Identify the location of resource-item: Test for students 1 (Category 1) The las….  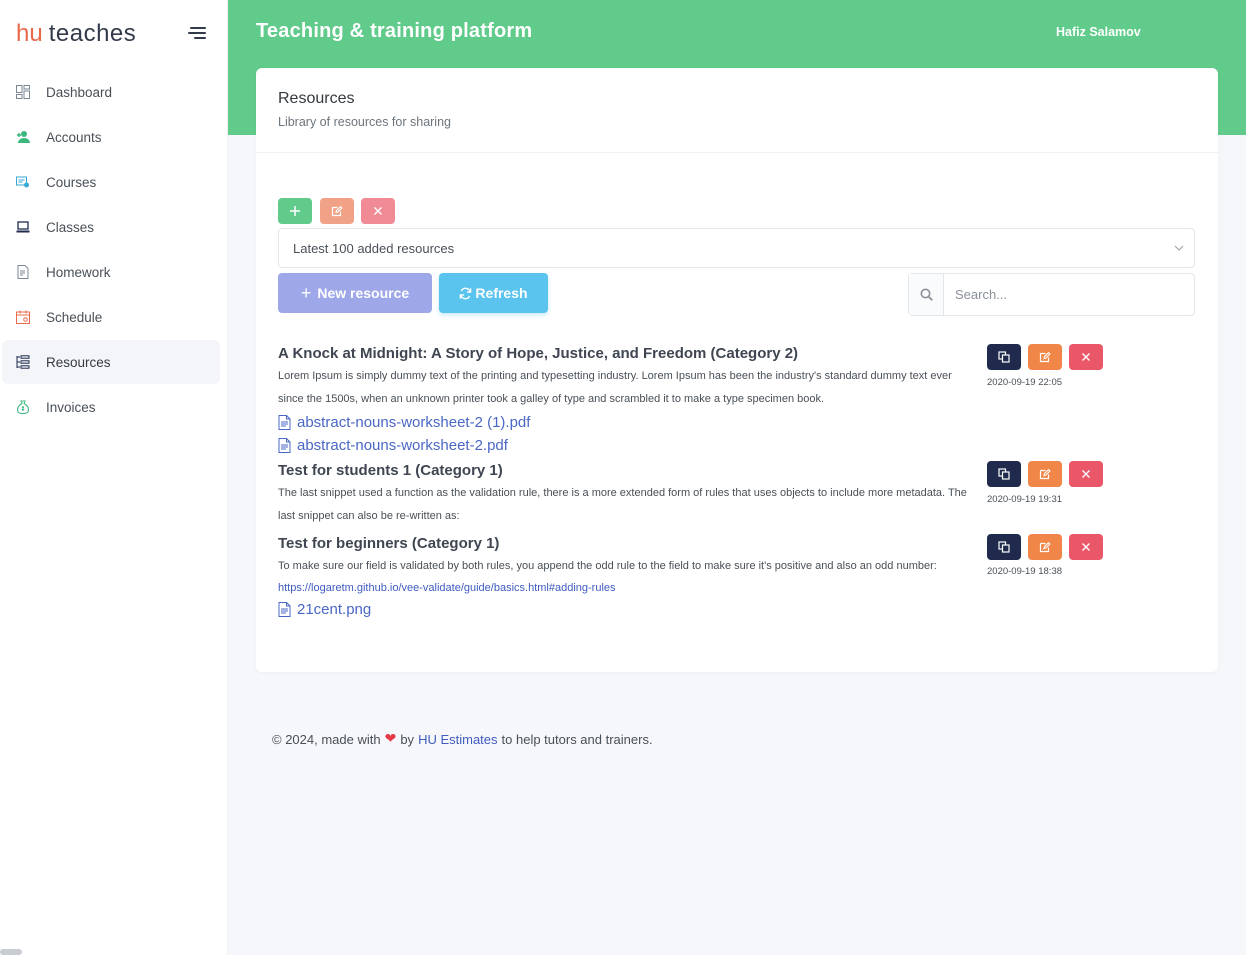
(628, 495).